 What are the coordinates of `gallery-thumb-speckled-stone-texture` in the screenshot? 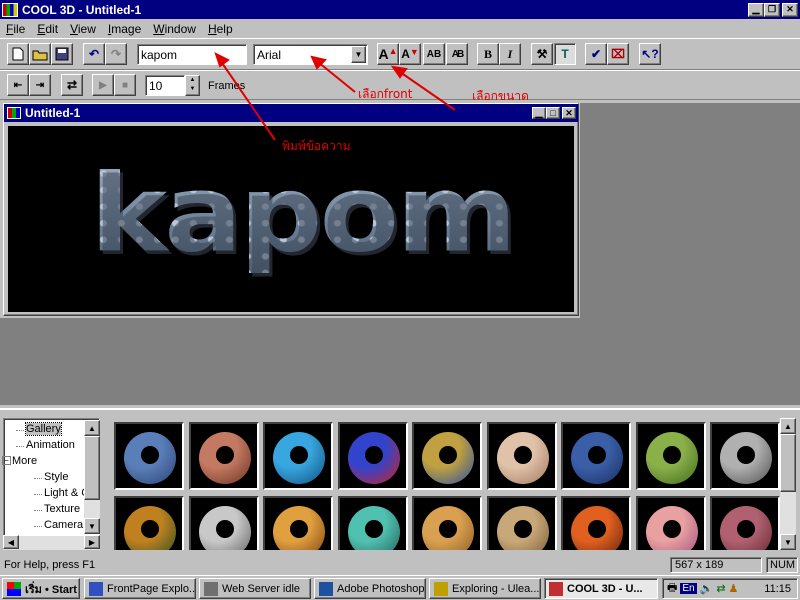 It's located at (521, 456).